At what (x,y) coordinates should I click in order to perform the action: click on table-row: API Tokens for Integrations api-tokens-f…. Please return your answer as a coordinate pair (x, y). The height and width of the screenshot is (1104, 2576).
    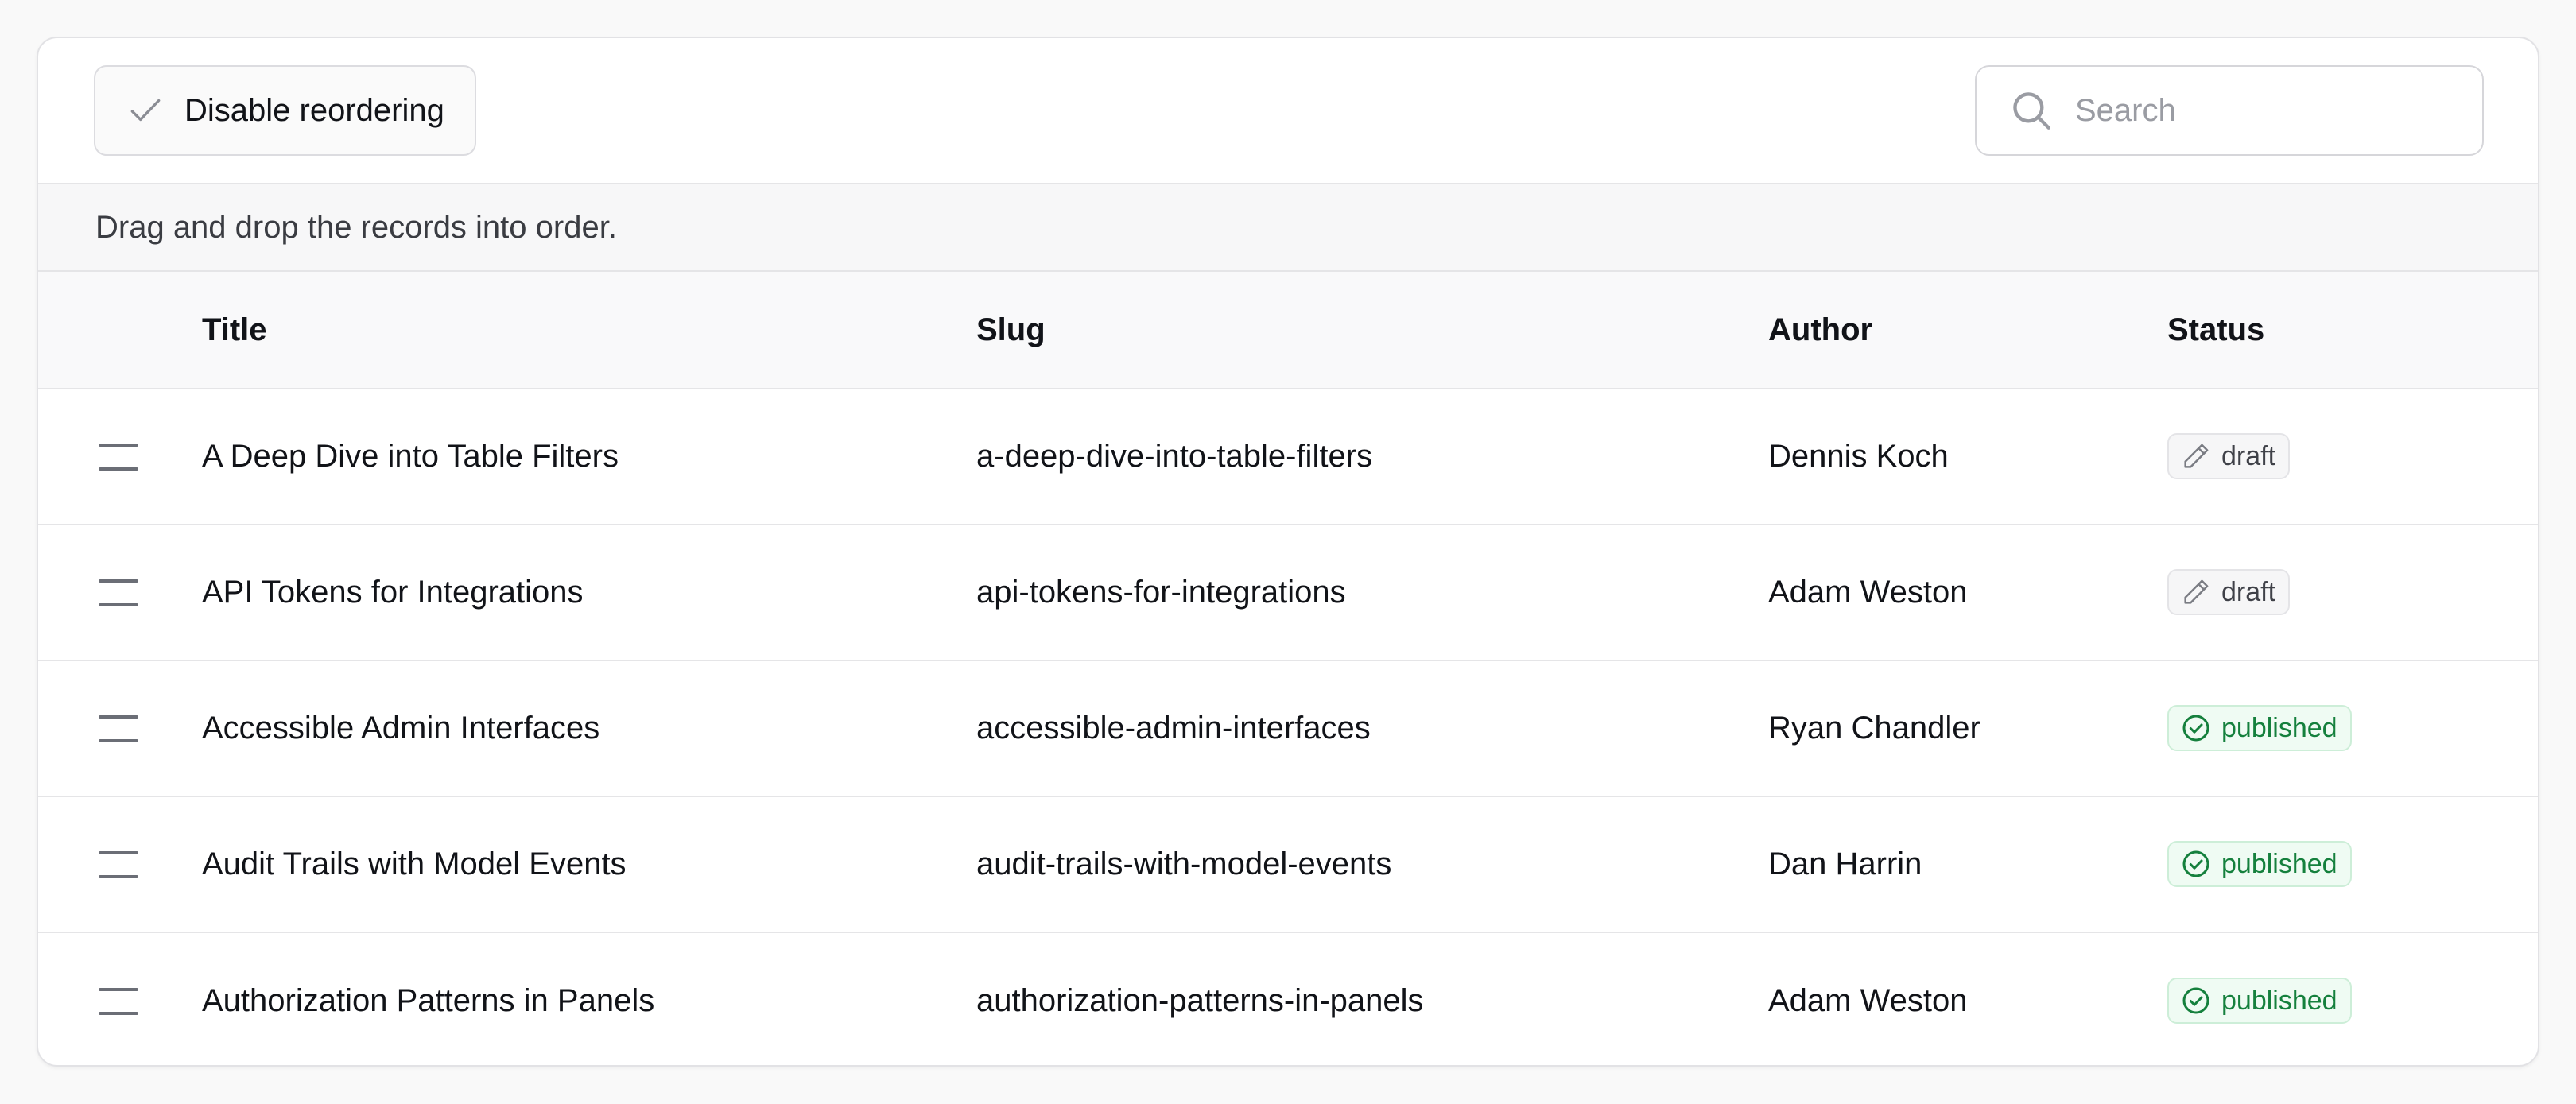
    Looking at the image, I should click on (1288, 593).